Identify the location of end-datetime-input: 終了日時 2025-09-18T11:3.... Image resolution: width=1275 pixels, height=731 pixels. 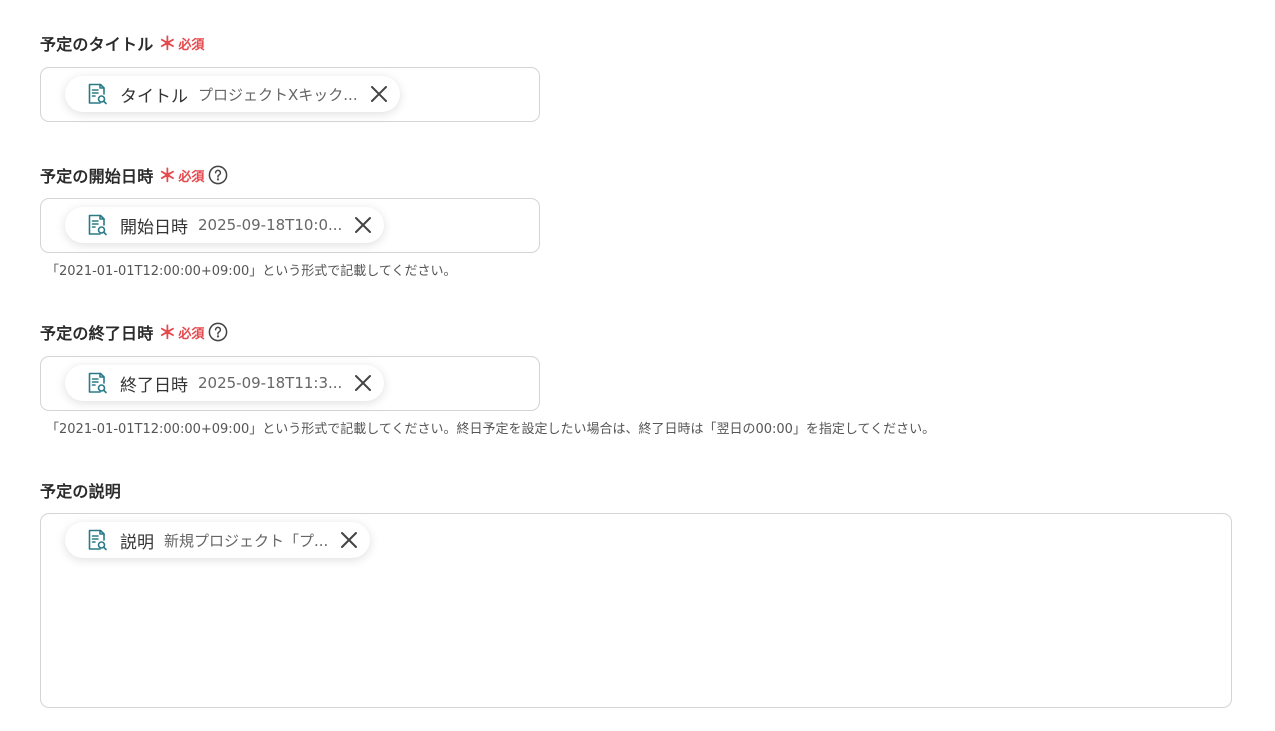
(290, 383).